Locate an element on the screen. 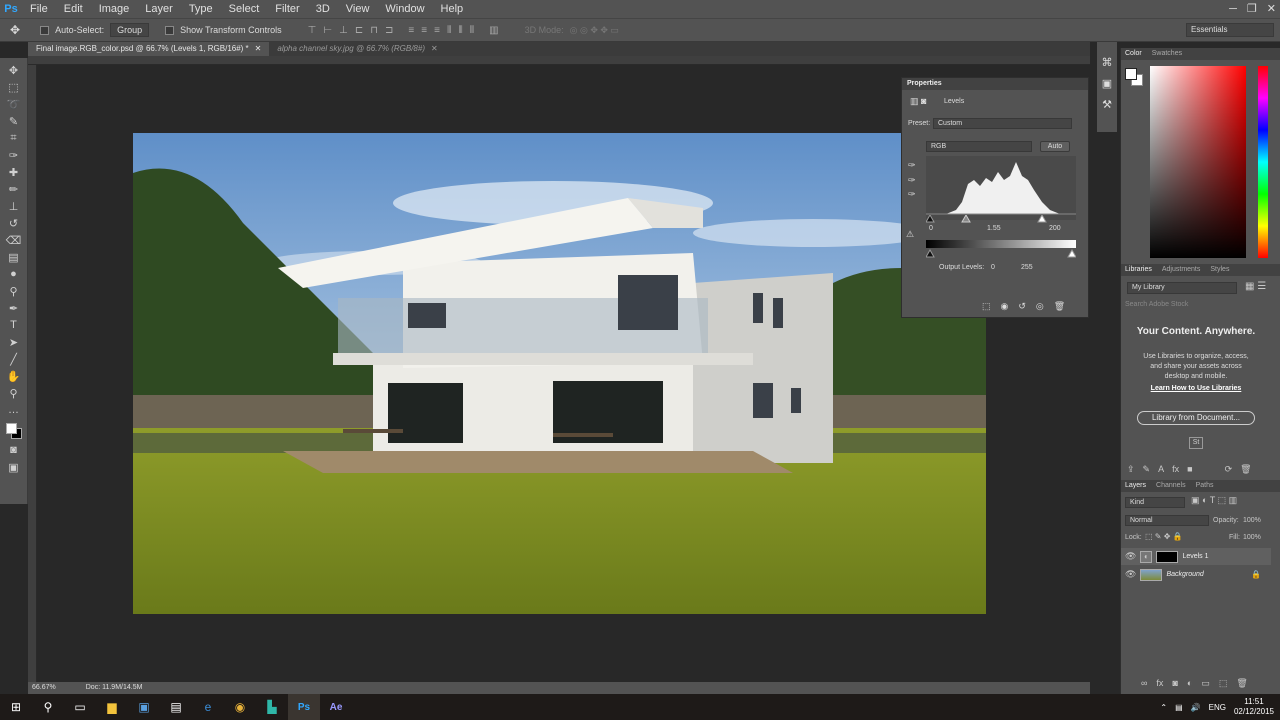 The width and height of the screenshot is (1280, 720). view-previous-icon: ◉ is located at coordinates (1005, 306).